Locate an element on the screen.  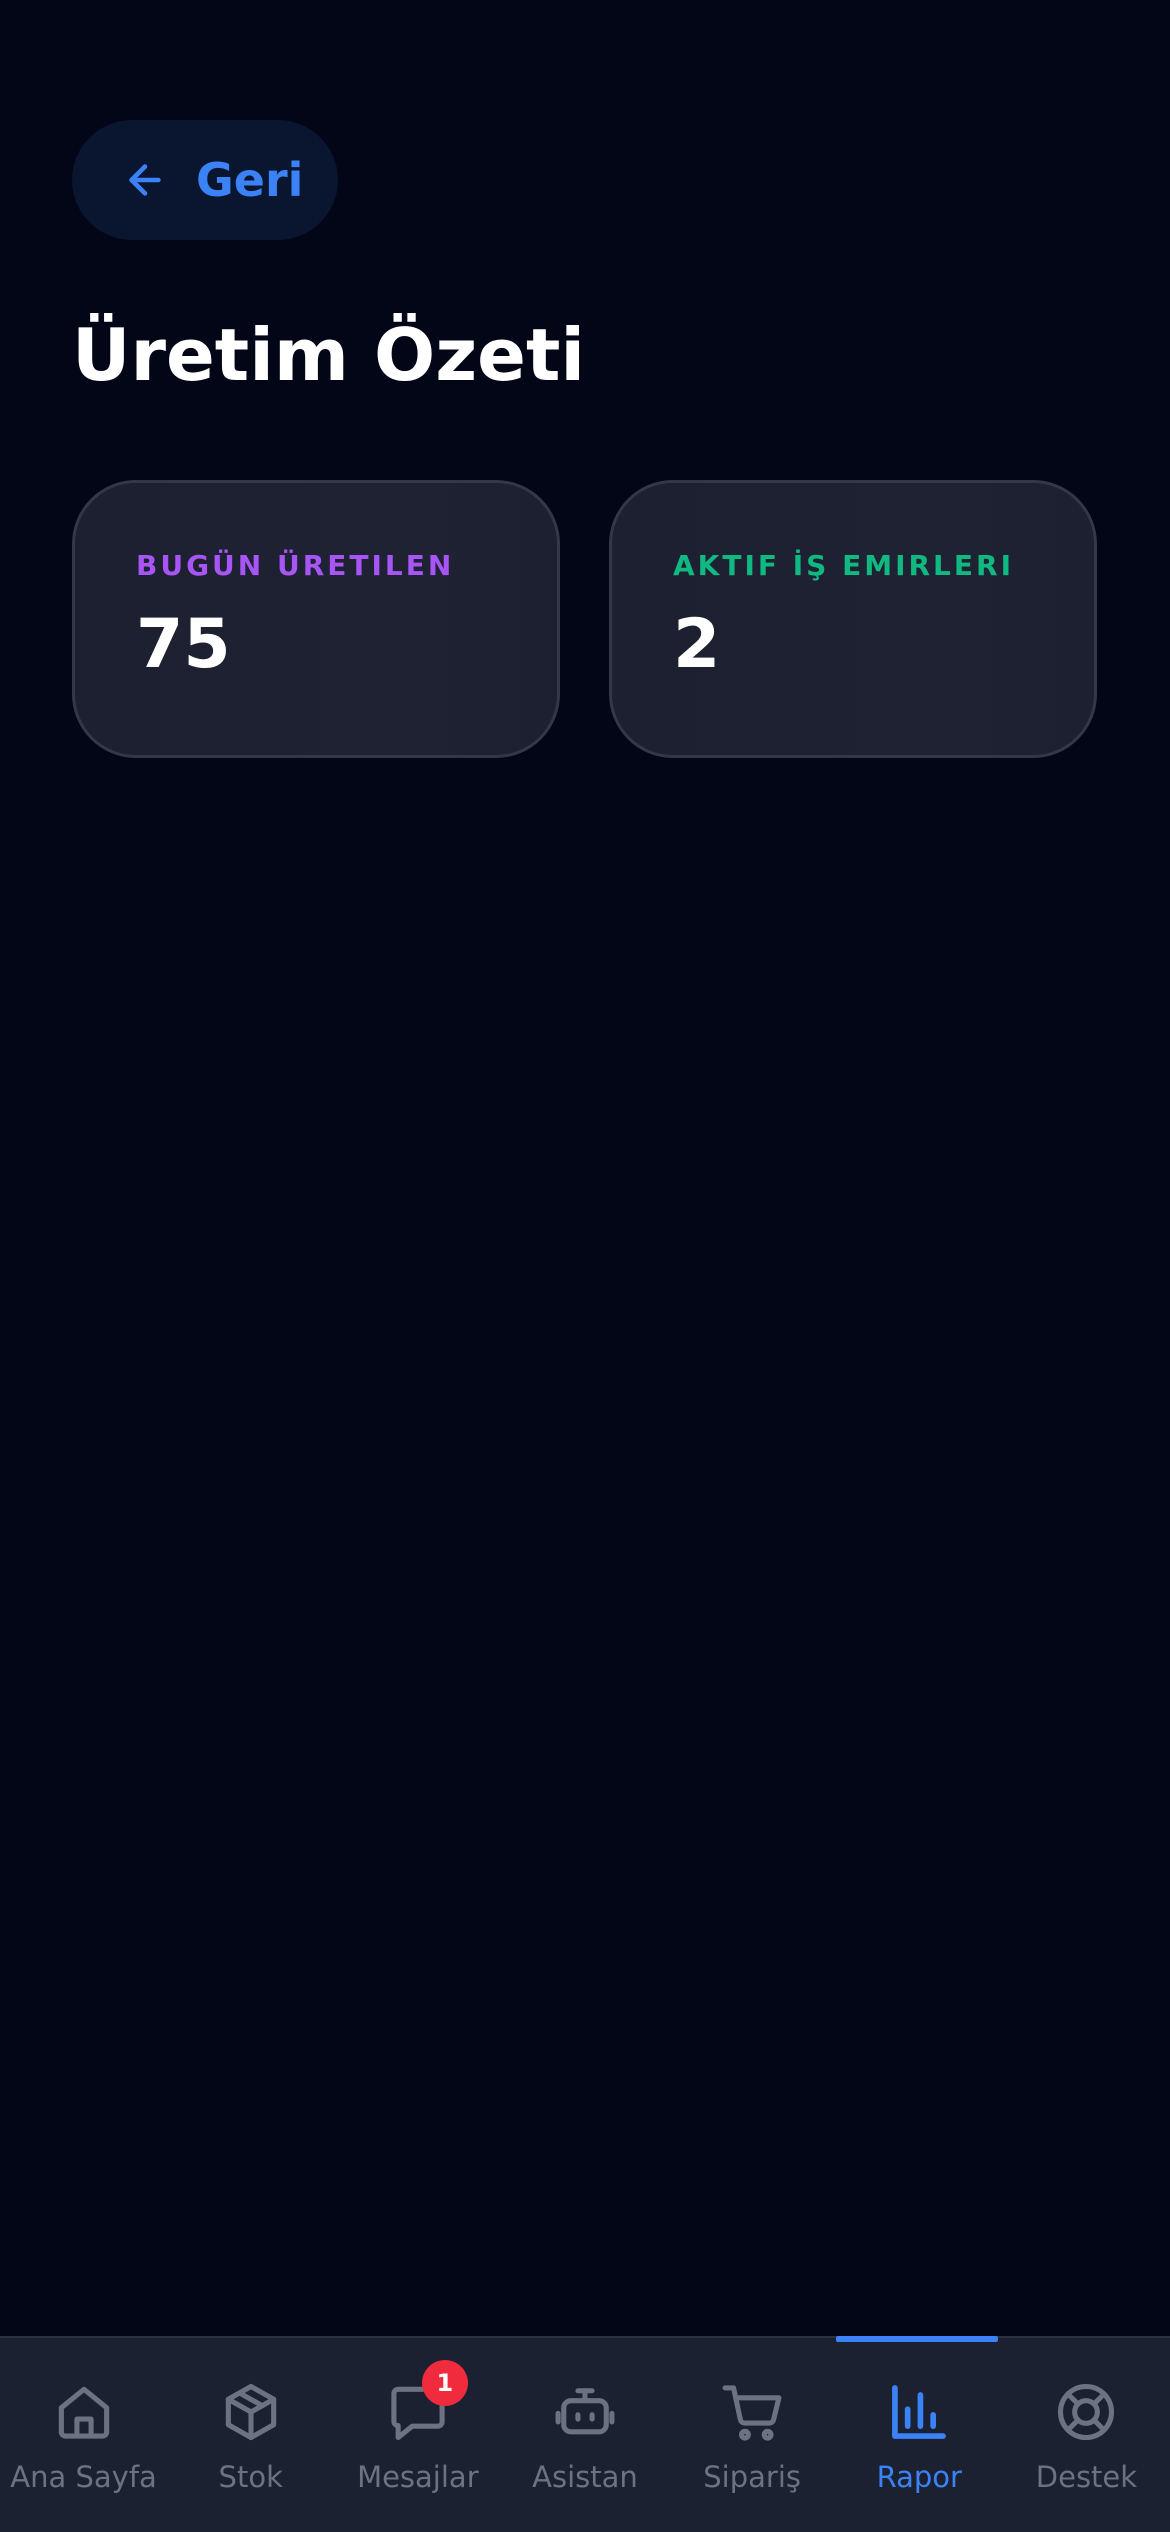
tab-orders: Sipariş is located at coordinates (752, 2435).